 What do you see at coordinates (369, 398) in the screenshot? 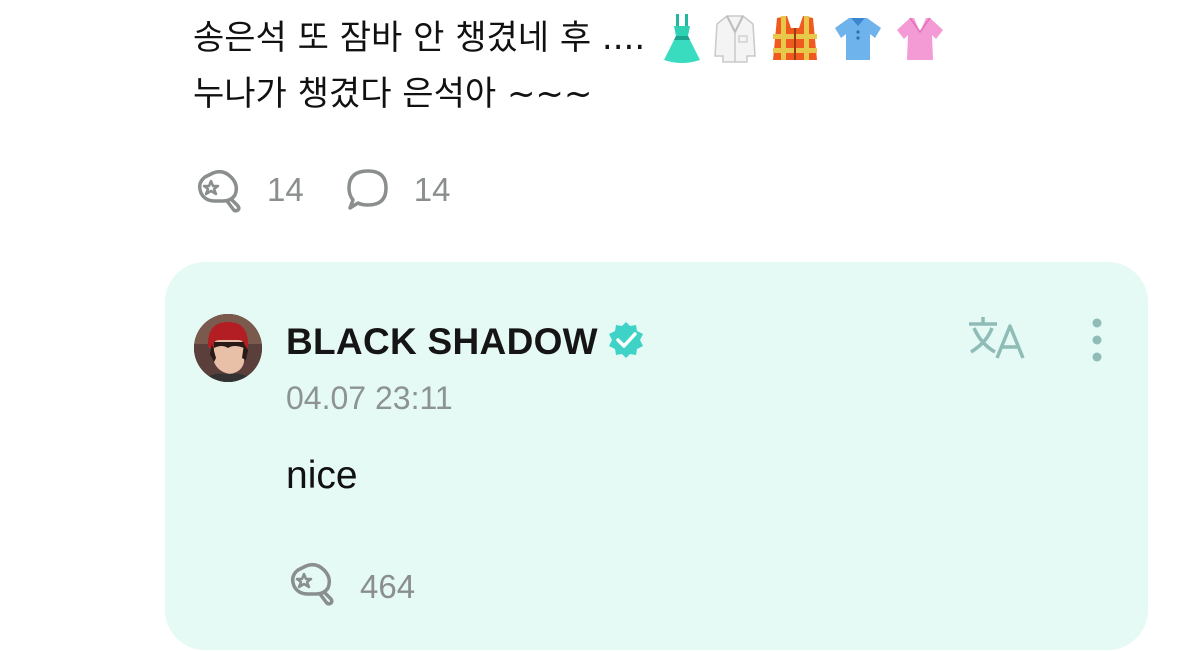
I see `comment-timestamp: 04.07 23:11` at bounding box center [369, 398].